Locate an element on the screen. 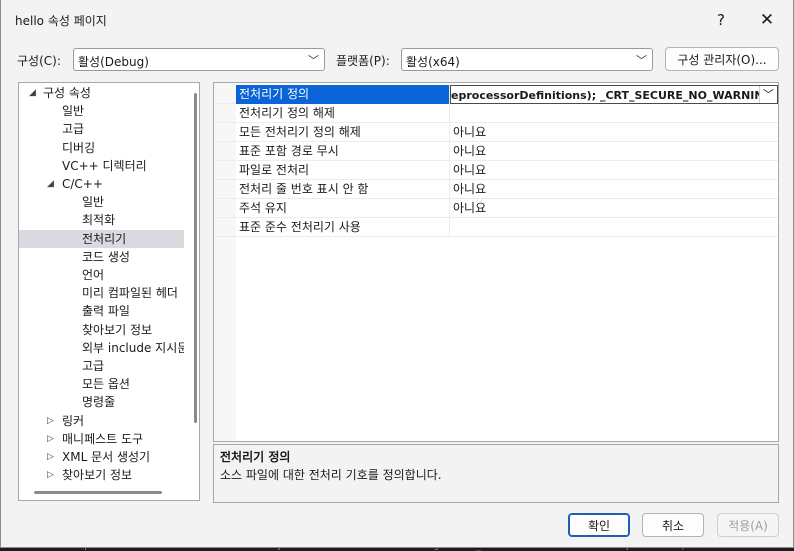  ok-button: 확인 is located at coordinates (599, 525).